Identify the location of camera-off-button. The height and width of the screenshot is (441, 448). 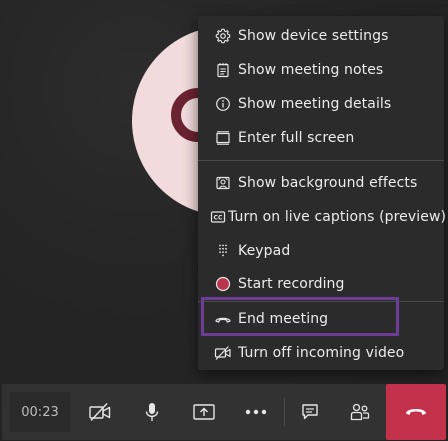
(100, 412).